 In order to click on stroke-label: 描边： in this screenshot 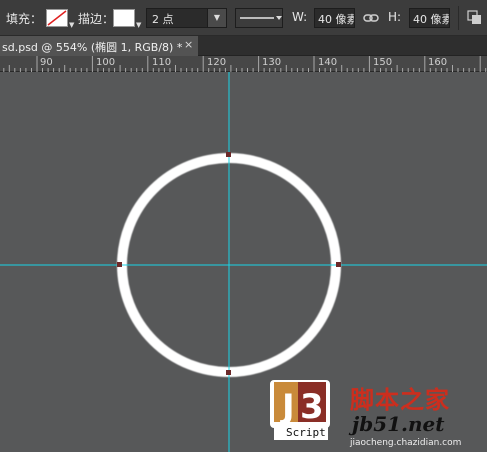, I will do `click(96, 19)`.